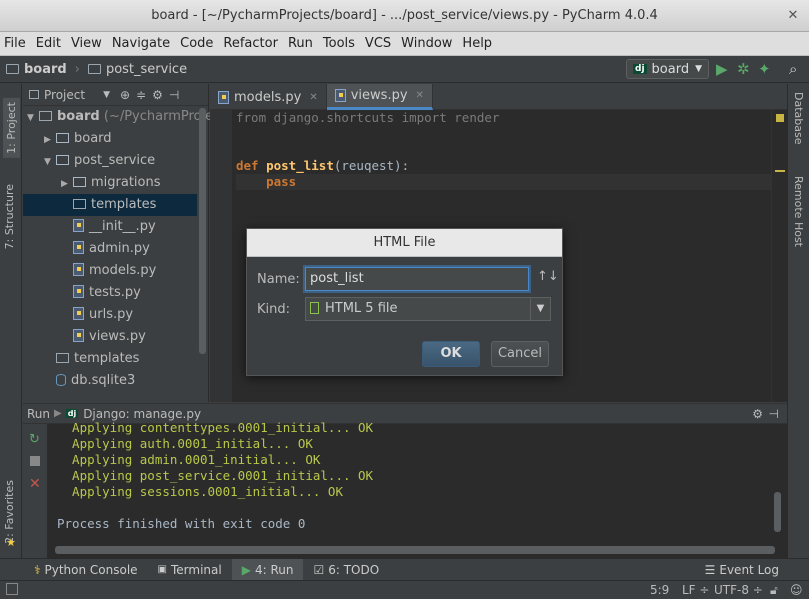 The width and height of the screenshot is (809, 599). What do you see at coordinates (146, 69) in the screenshot?
I see `breadcrumb-label: post_service` at bounding box center [146, 69].